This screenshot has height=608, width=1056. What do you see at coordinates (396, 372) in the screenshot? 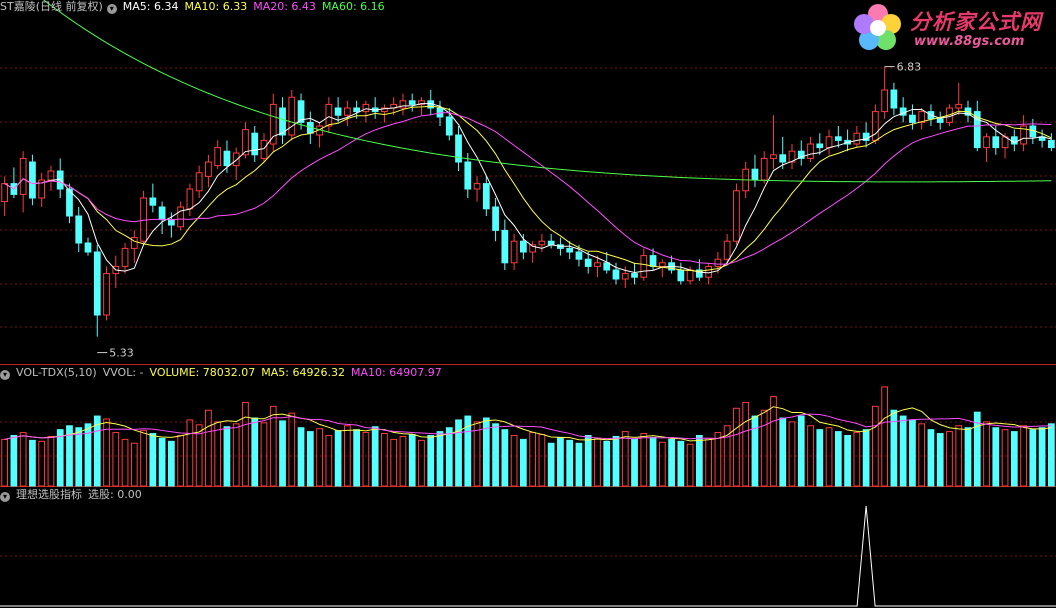
I see `vol-ma10-value: MA10: 64907.97` at bounding box center [396, 372].